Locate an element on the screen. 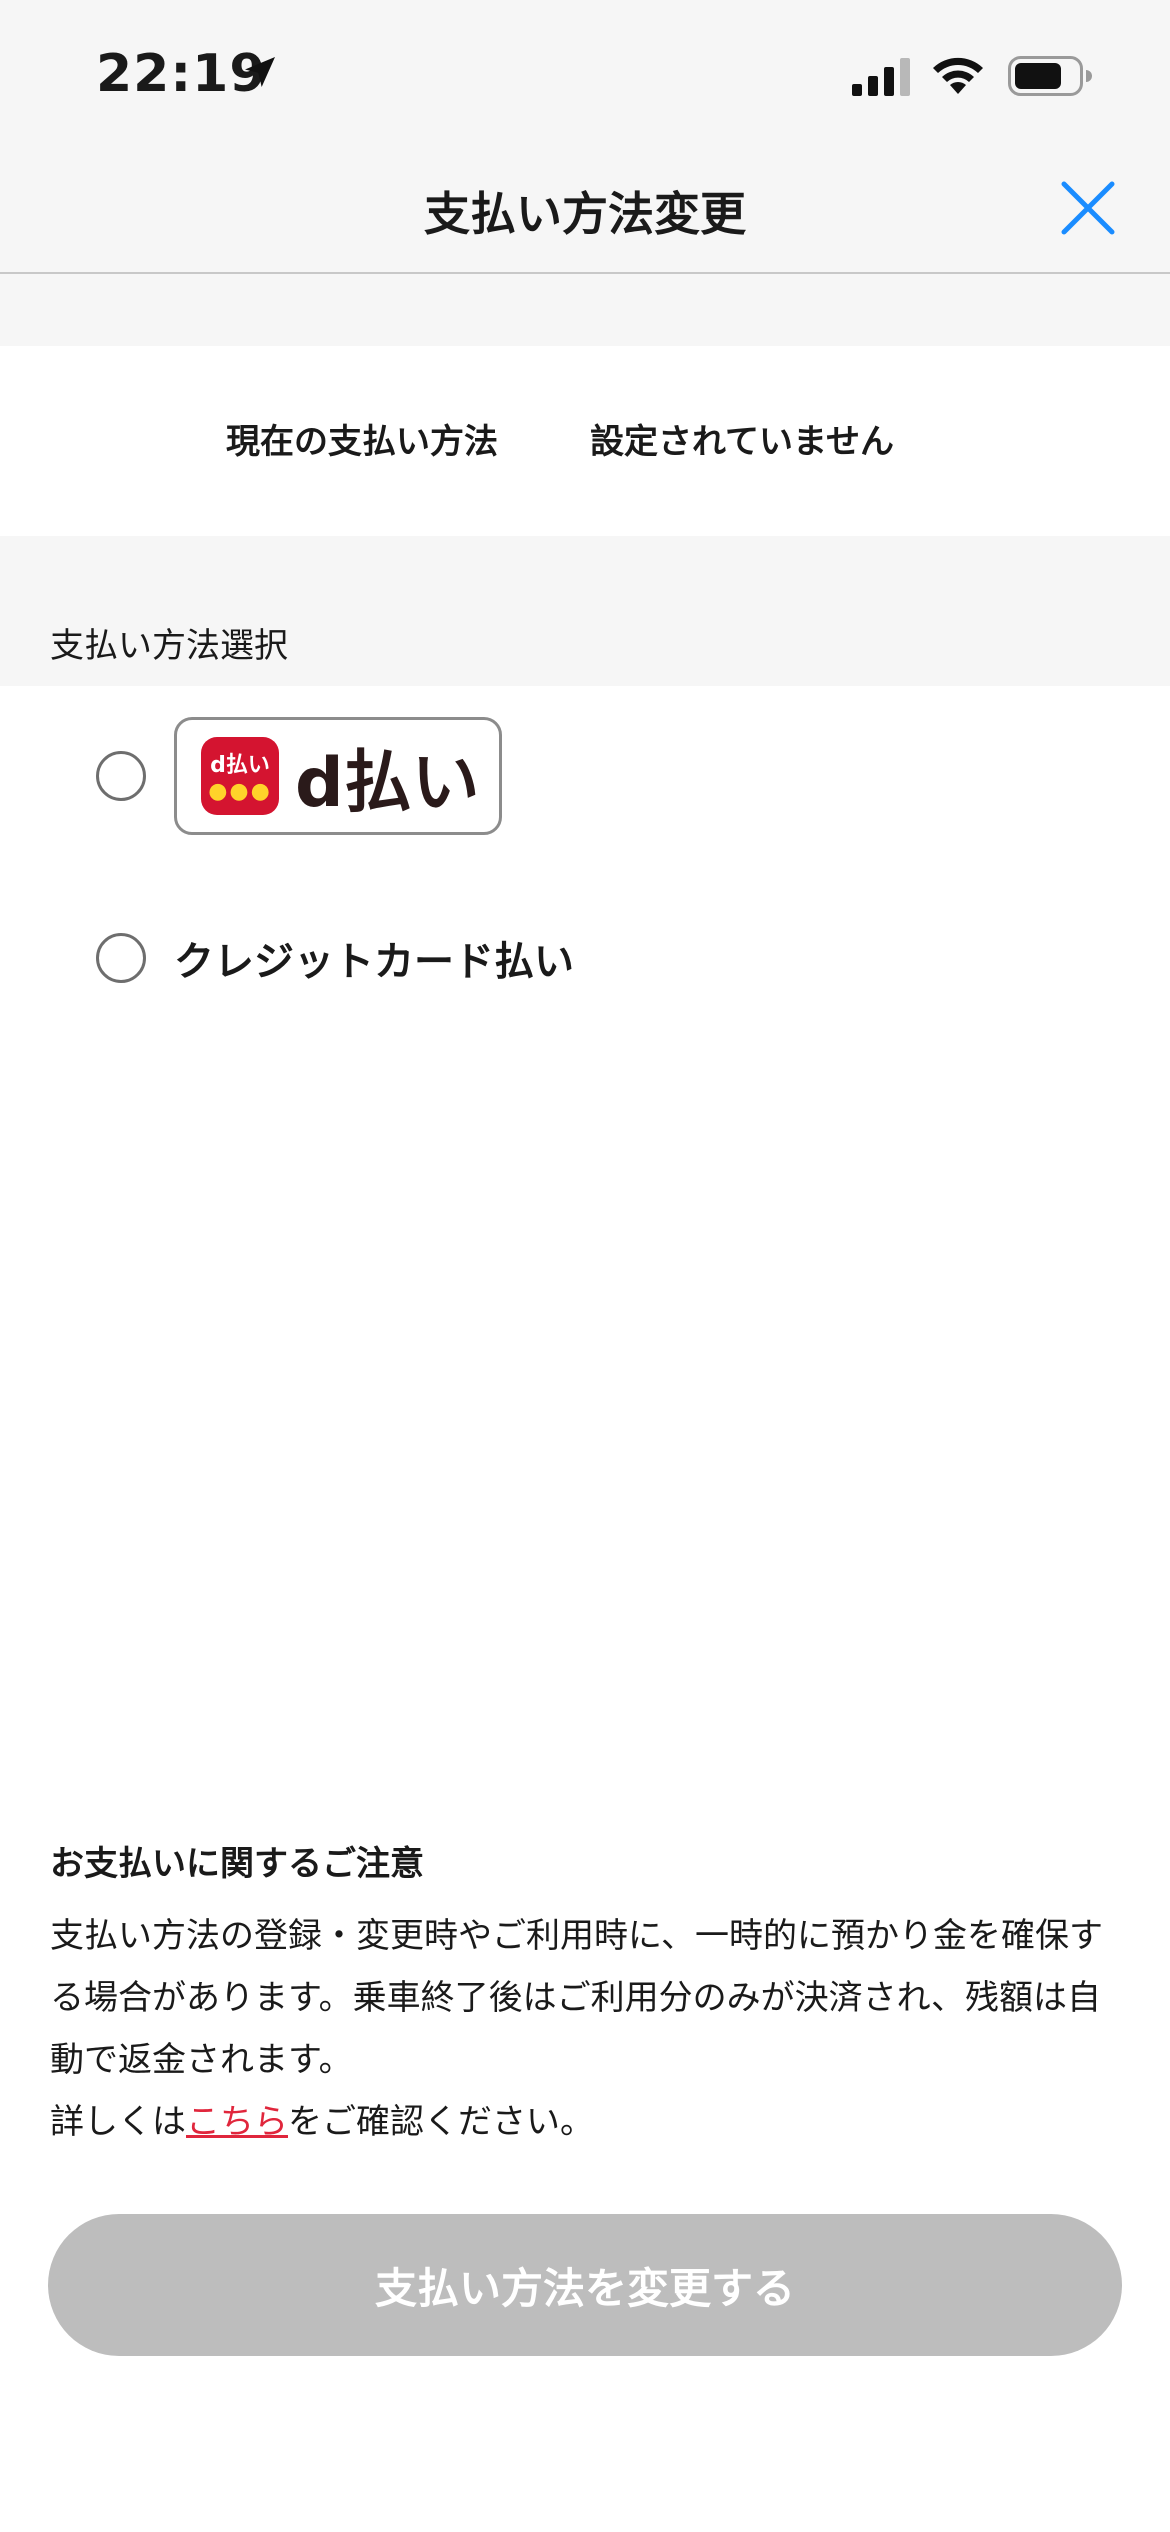  notice-link-line: 詳しくはこちらをご確認ください。 is located at coordinates (590, 2122).